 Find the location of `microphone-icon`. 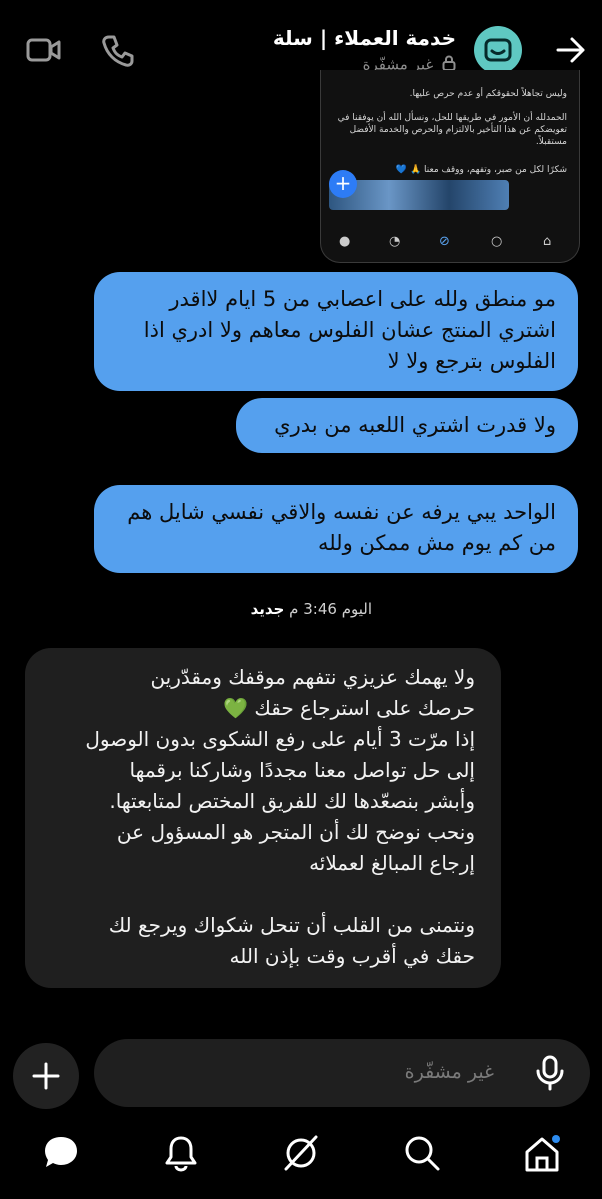

microphone-icon is located at coordinates (550, 1075).